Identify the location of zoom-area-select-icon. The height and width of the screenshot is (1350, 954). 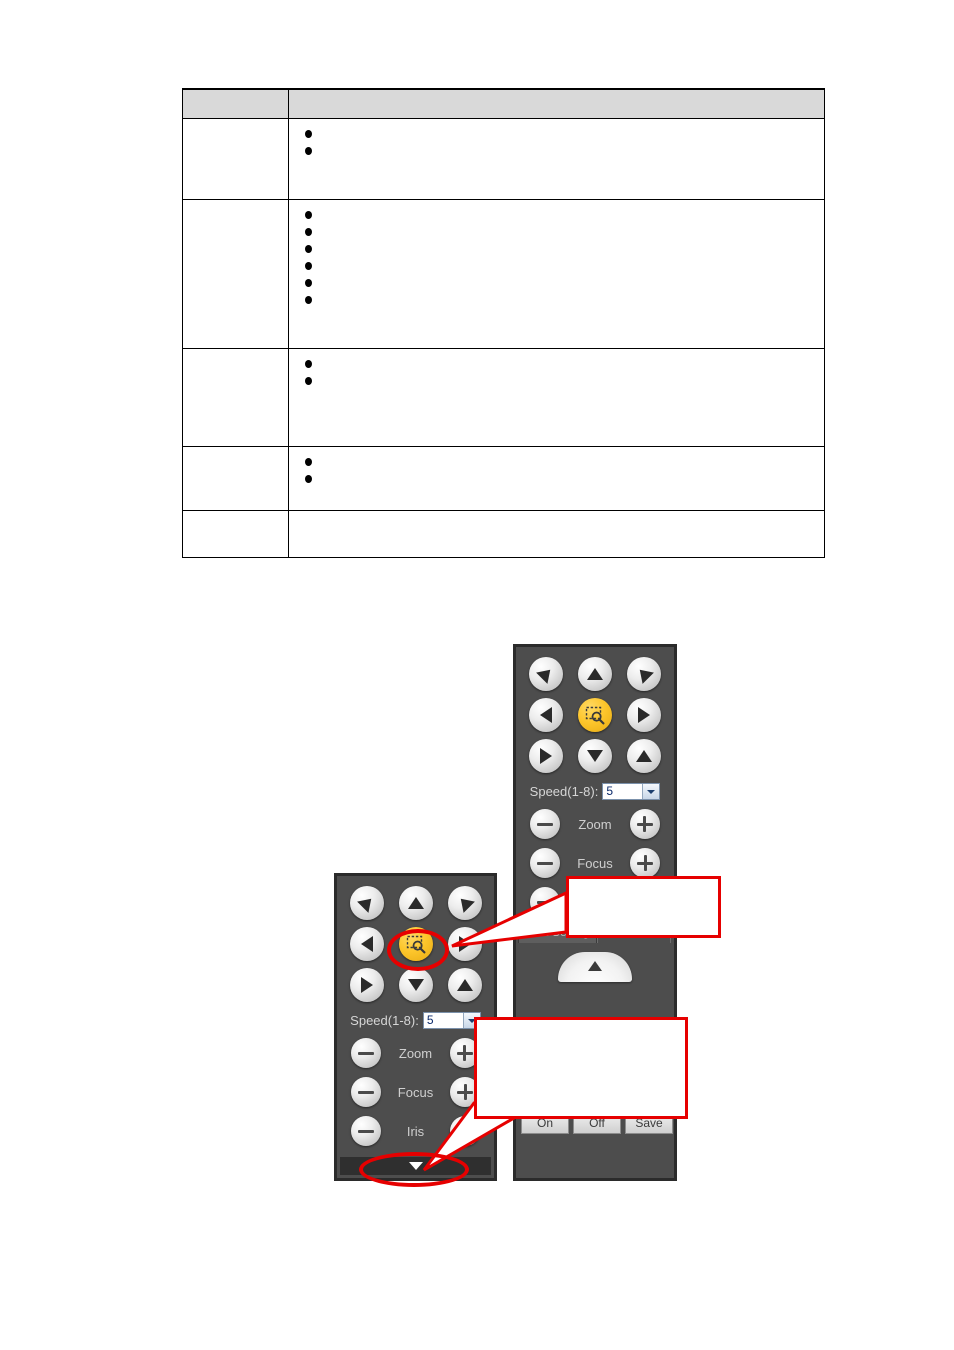
(595, 715).